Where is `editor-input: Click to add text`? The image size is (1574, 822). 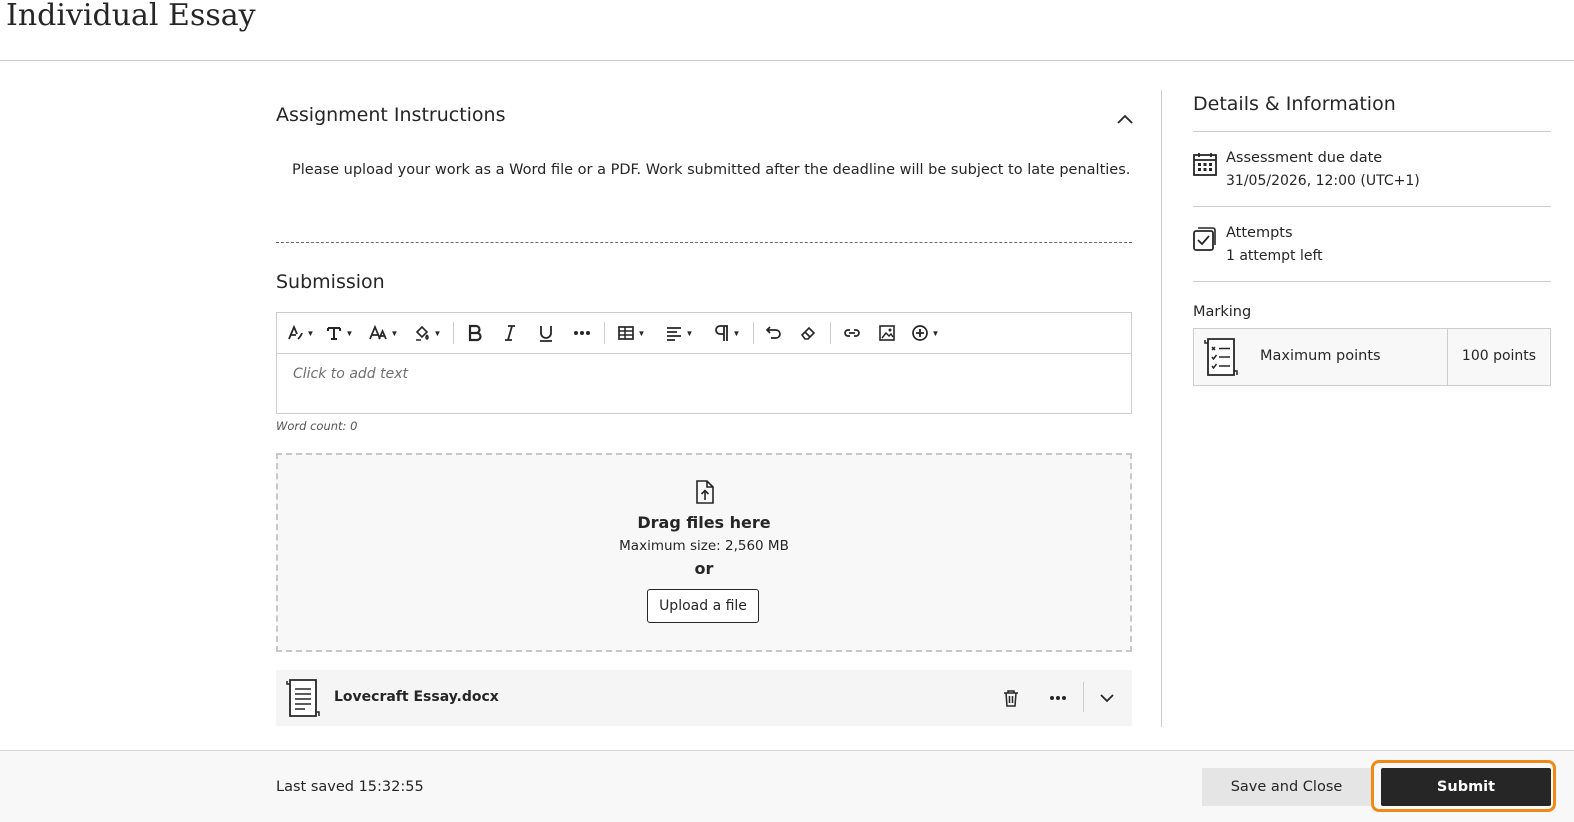
editor-input: Click to add text is located at coordinates (704, 374).